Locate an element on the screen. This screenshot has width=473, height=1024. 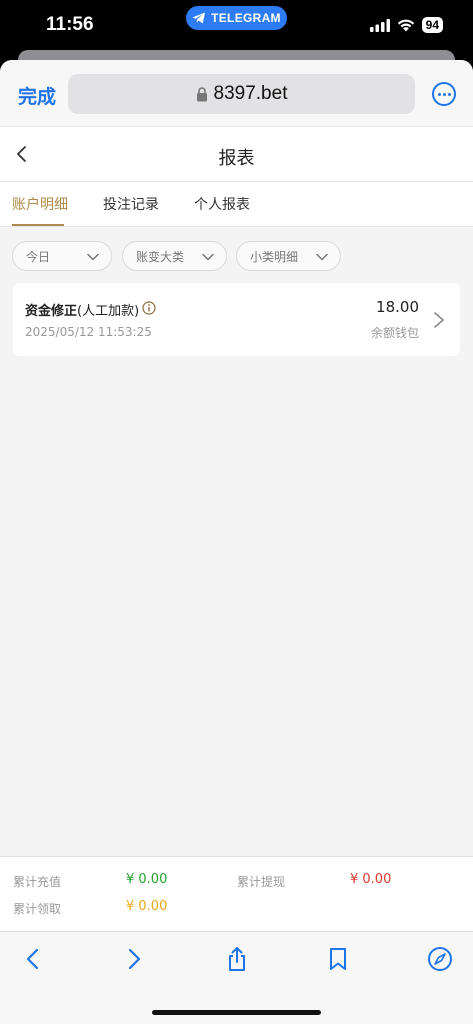
record-title: 资金修正(人工加款) is located at coordinates (82, 309).